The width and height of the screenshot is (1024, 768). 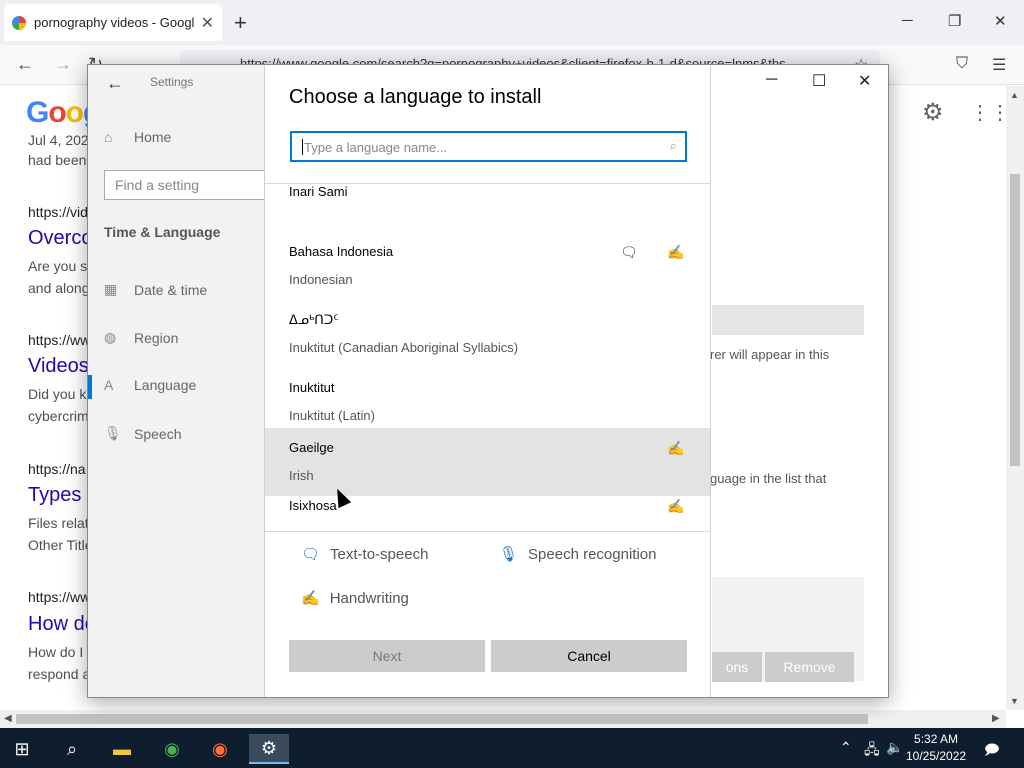 I want to click on nav-speech: 🎙 Speech, so click(x=142, y=433).